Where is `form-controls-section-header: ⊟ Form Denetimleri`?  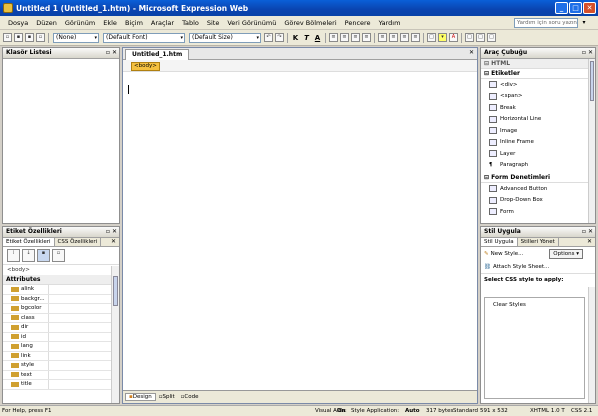 form-controls-section-header: ⊟ Form Denetimleri is located at coordinates (538, 178).